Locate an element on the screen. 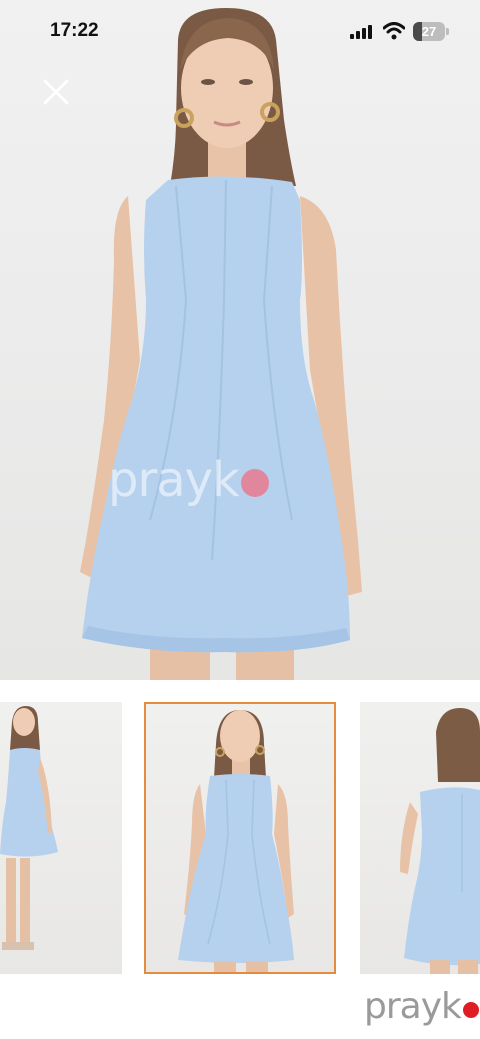 Image resolution: width=480 pixels, height=1039 pixels. brand-logo: prayk is located at coordinates (421, 1006).